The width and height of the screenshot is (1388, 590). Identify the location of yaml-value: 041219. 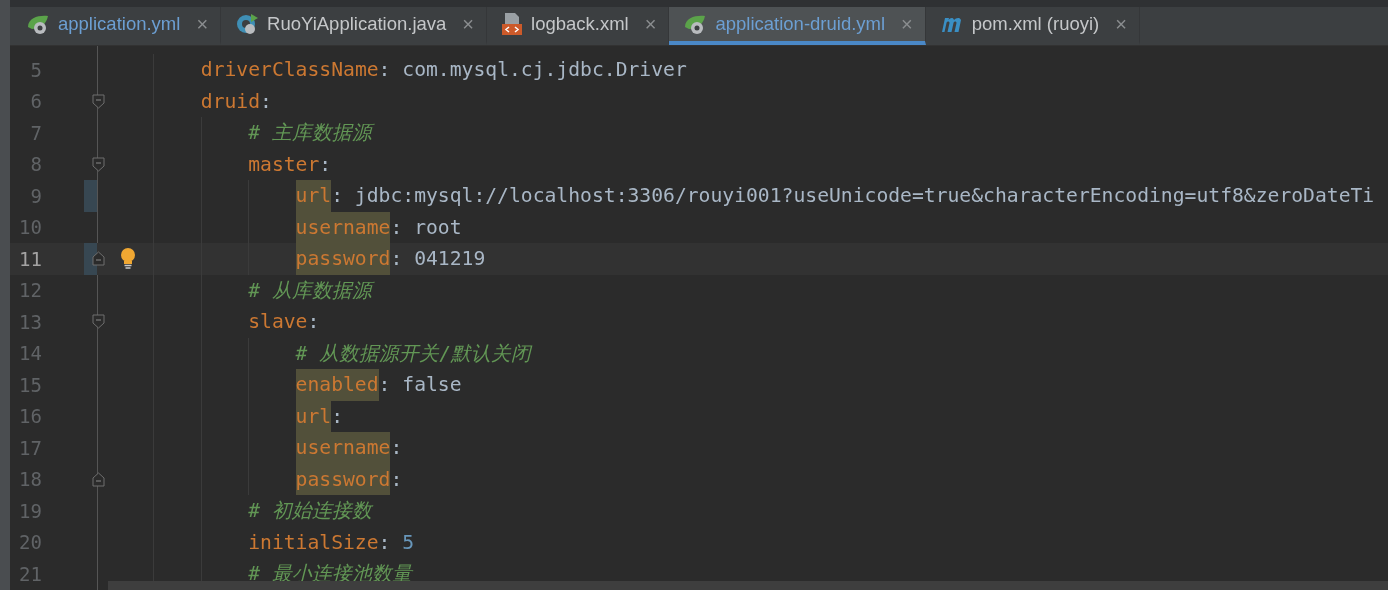
(449, 259).